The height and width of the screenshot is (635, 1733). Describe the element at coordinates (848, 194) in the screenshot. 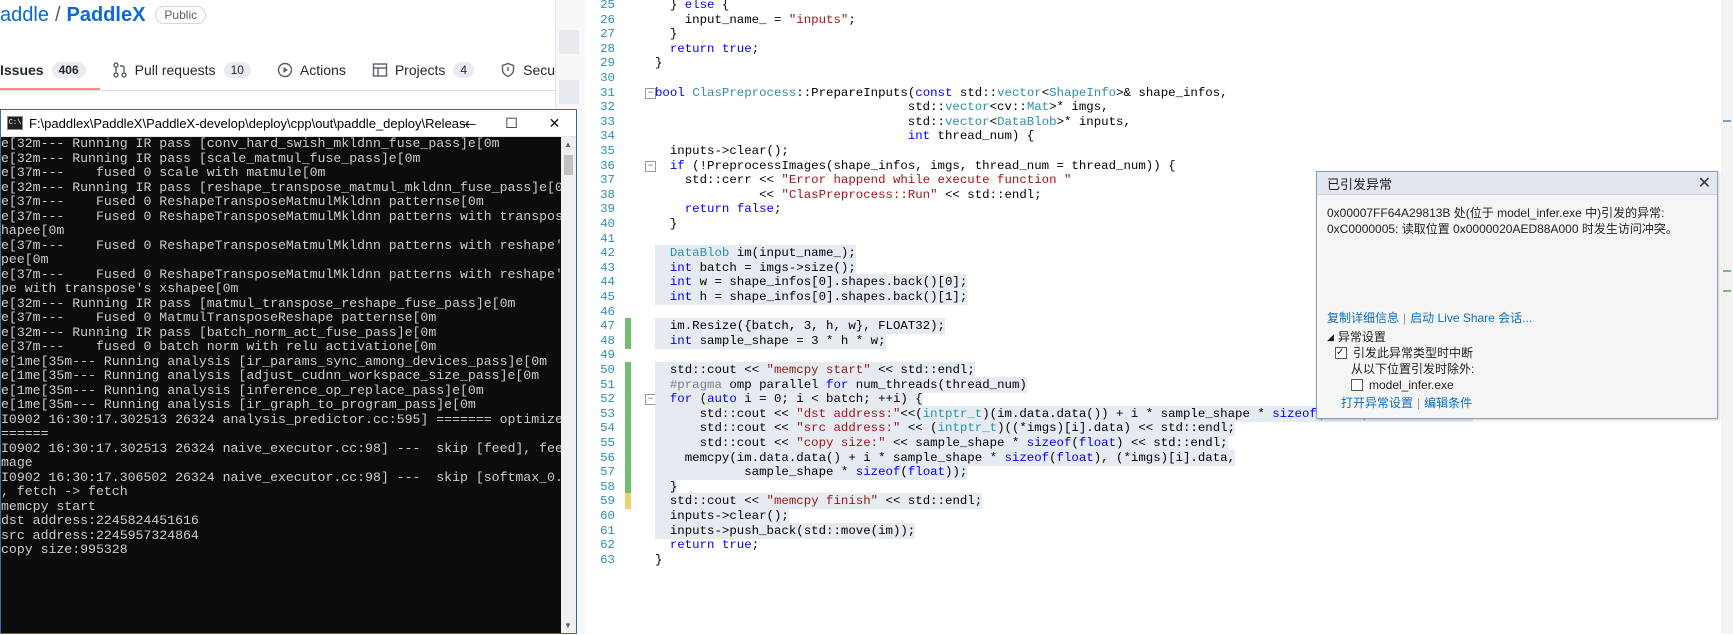

I see `code-text: << "ClasPreprocess::Run" << std::endl;` at that location.